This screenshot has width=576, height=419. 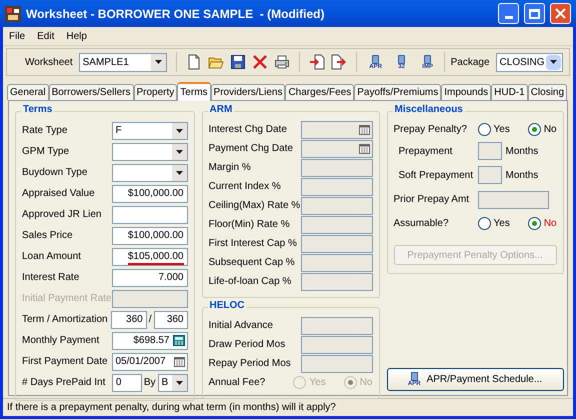 I want to click on field-label: Appraised Value, so click(x=58, y=194).